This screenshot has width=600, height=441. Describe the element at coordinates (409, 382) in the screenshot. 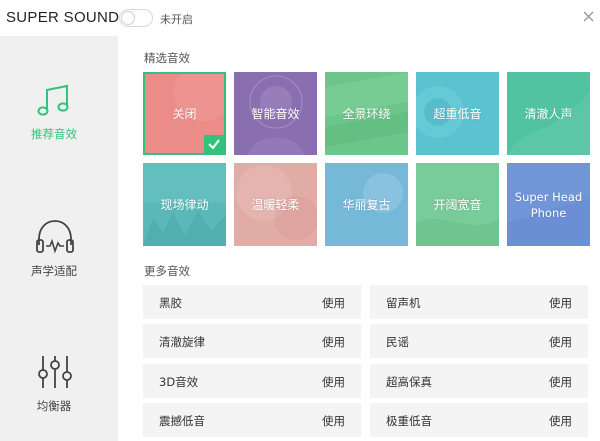

I see `effect-name: 超高保真` at that location.